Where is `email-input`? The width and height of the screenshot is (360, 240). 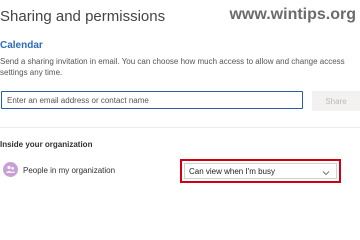 email-input is located at coordinates (152, 100).